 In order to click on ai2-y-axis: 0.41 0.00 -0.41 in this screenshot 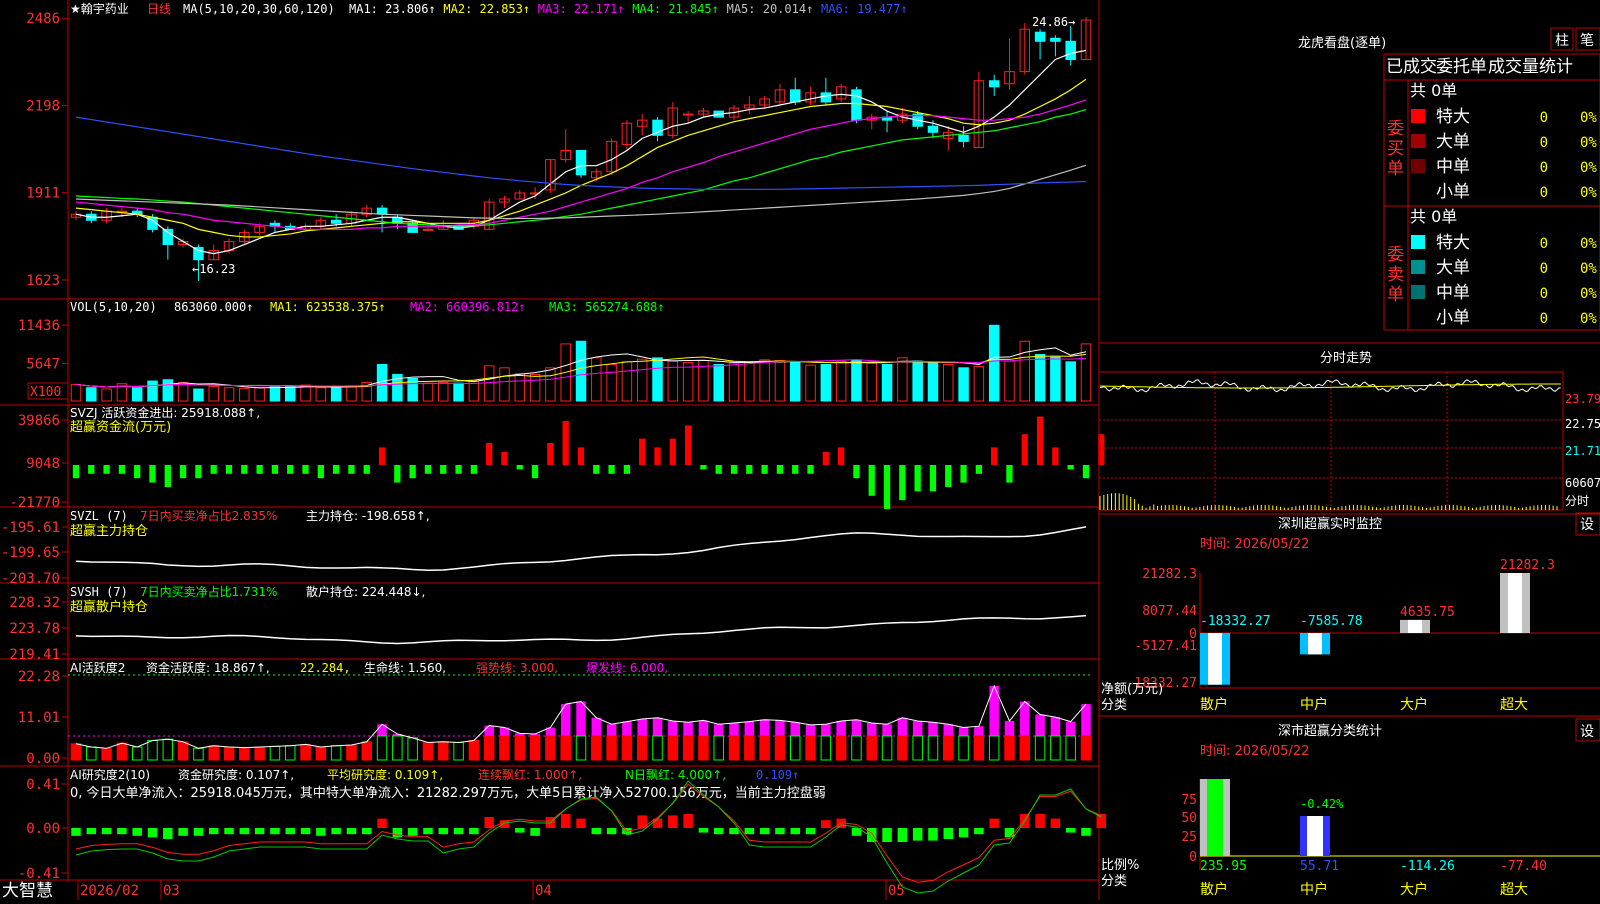, I will do `click(43, 829)`.